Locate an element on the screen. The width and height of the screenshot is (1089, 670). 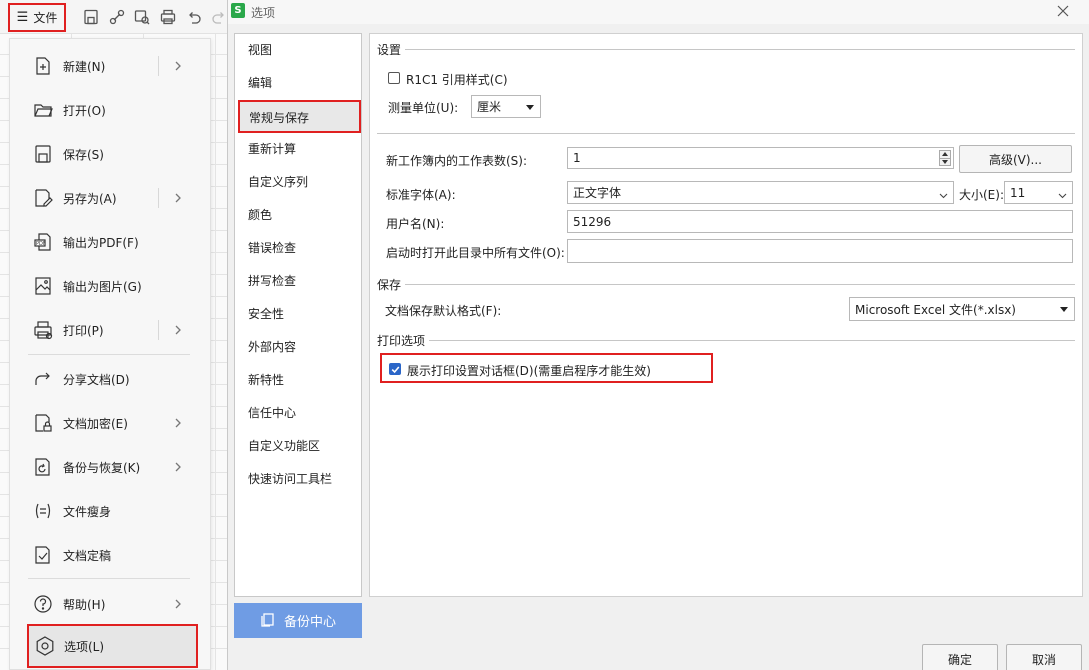
section-heading-settings: 设置 is located at coordinates (389, 50).